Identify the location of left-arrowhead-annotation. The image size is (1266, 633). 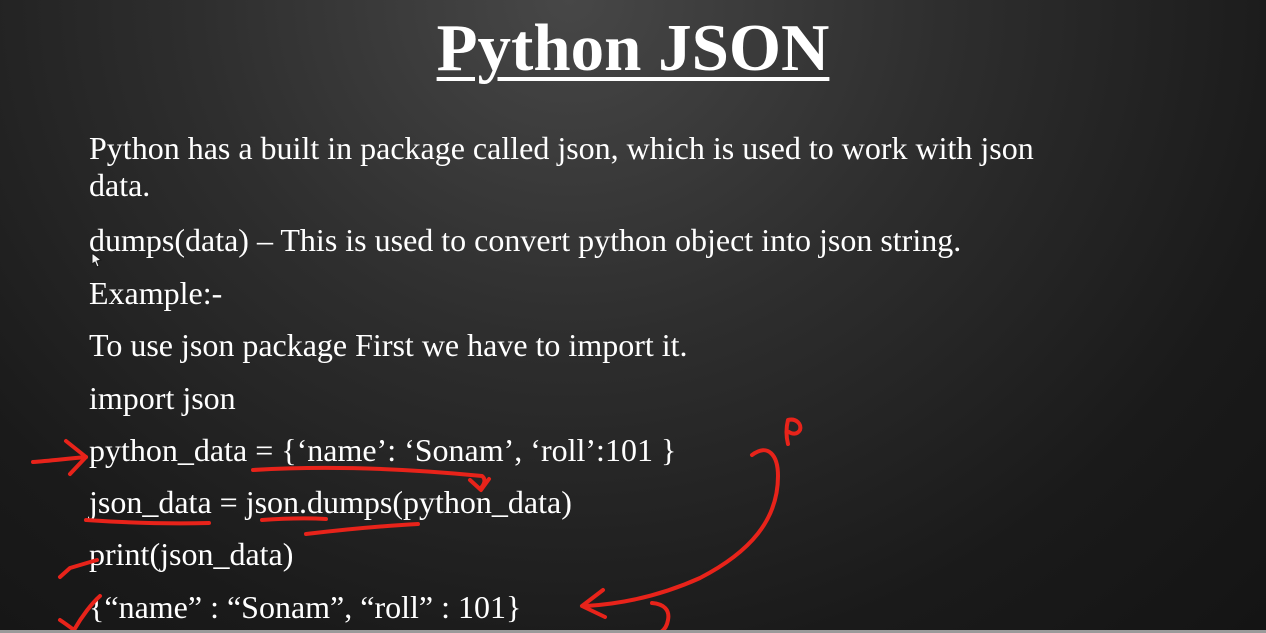
(76, 457).